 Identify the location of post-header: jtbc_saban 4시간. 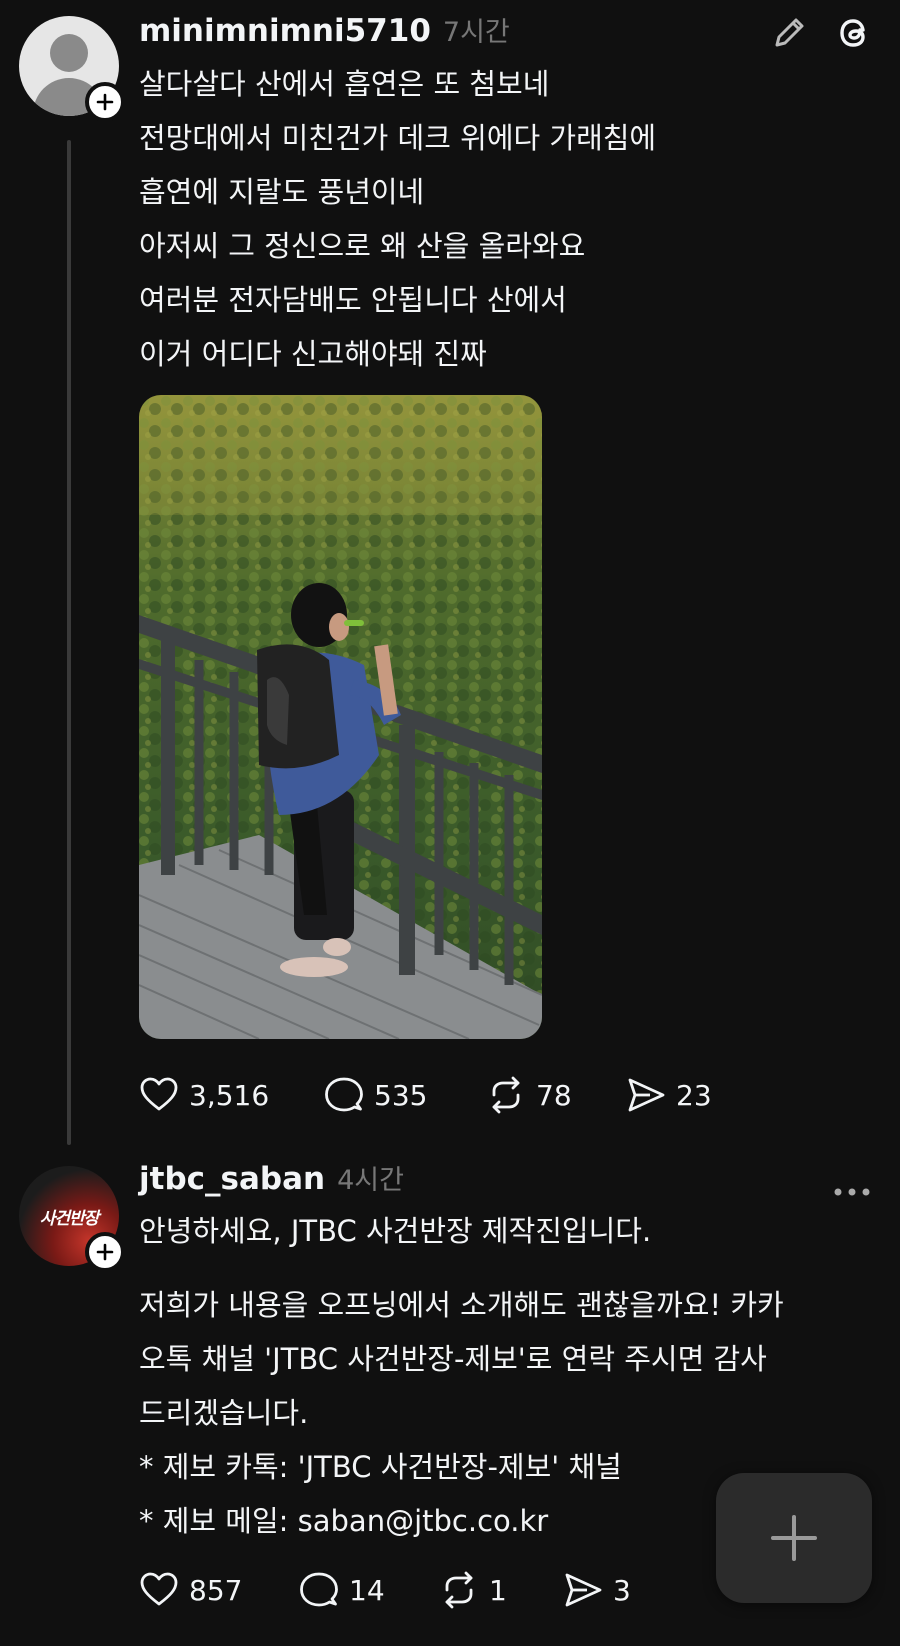
(271, 1177).